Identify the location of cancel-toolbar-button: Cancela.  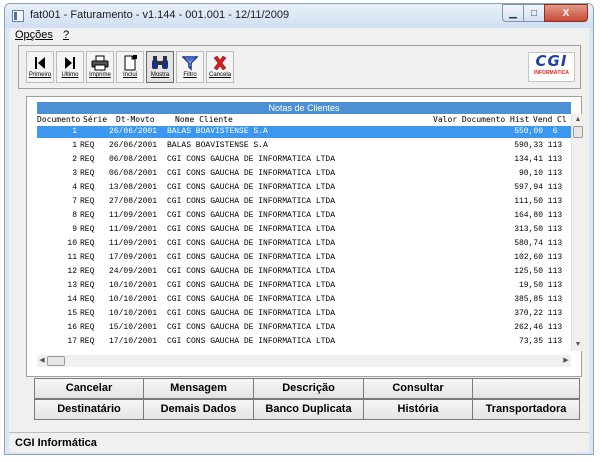
(220, 67).